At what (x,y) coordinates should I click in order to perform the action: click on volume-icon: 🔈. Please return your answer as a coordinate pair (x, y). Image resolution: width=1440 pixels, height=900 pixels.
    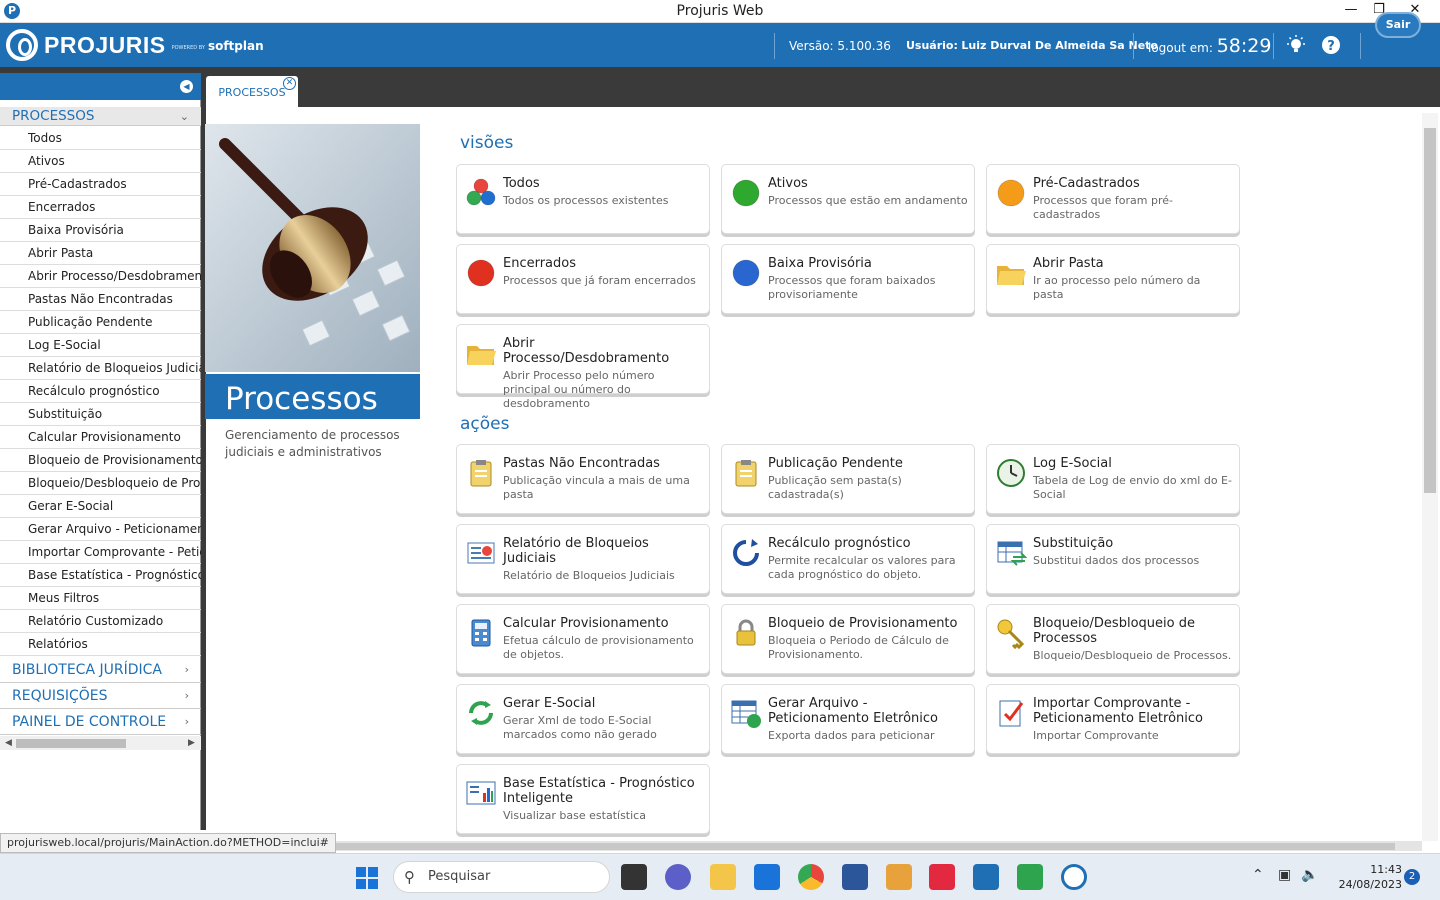
    Looking at the image, I should click on (1309, 875).